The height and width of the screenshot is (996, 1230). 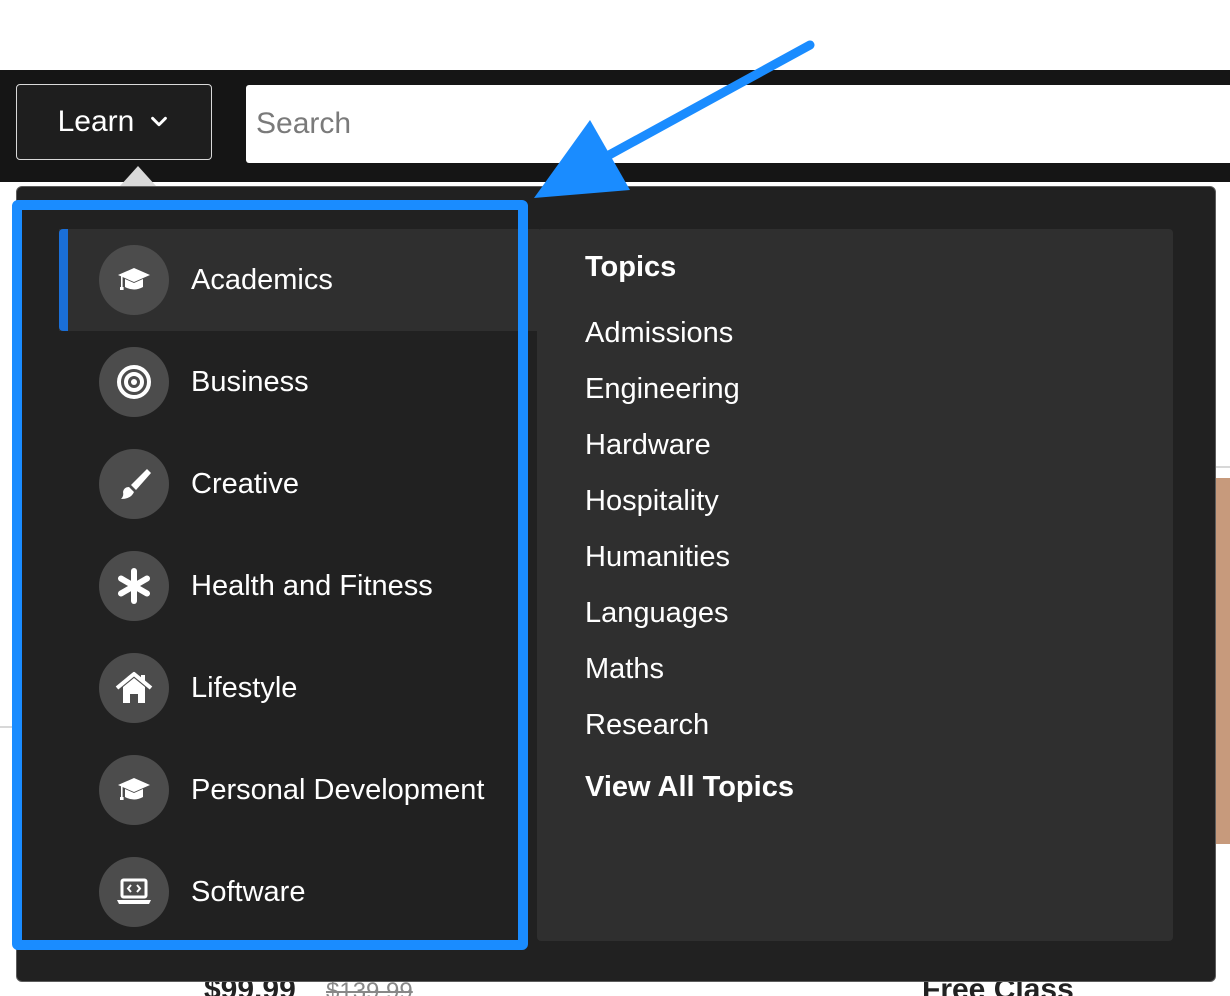 I want to click on category-academics: Academics, so click(x=299, y=280).